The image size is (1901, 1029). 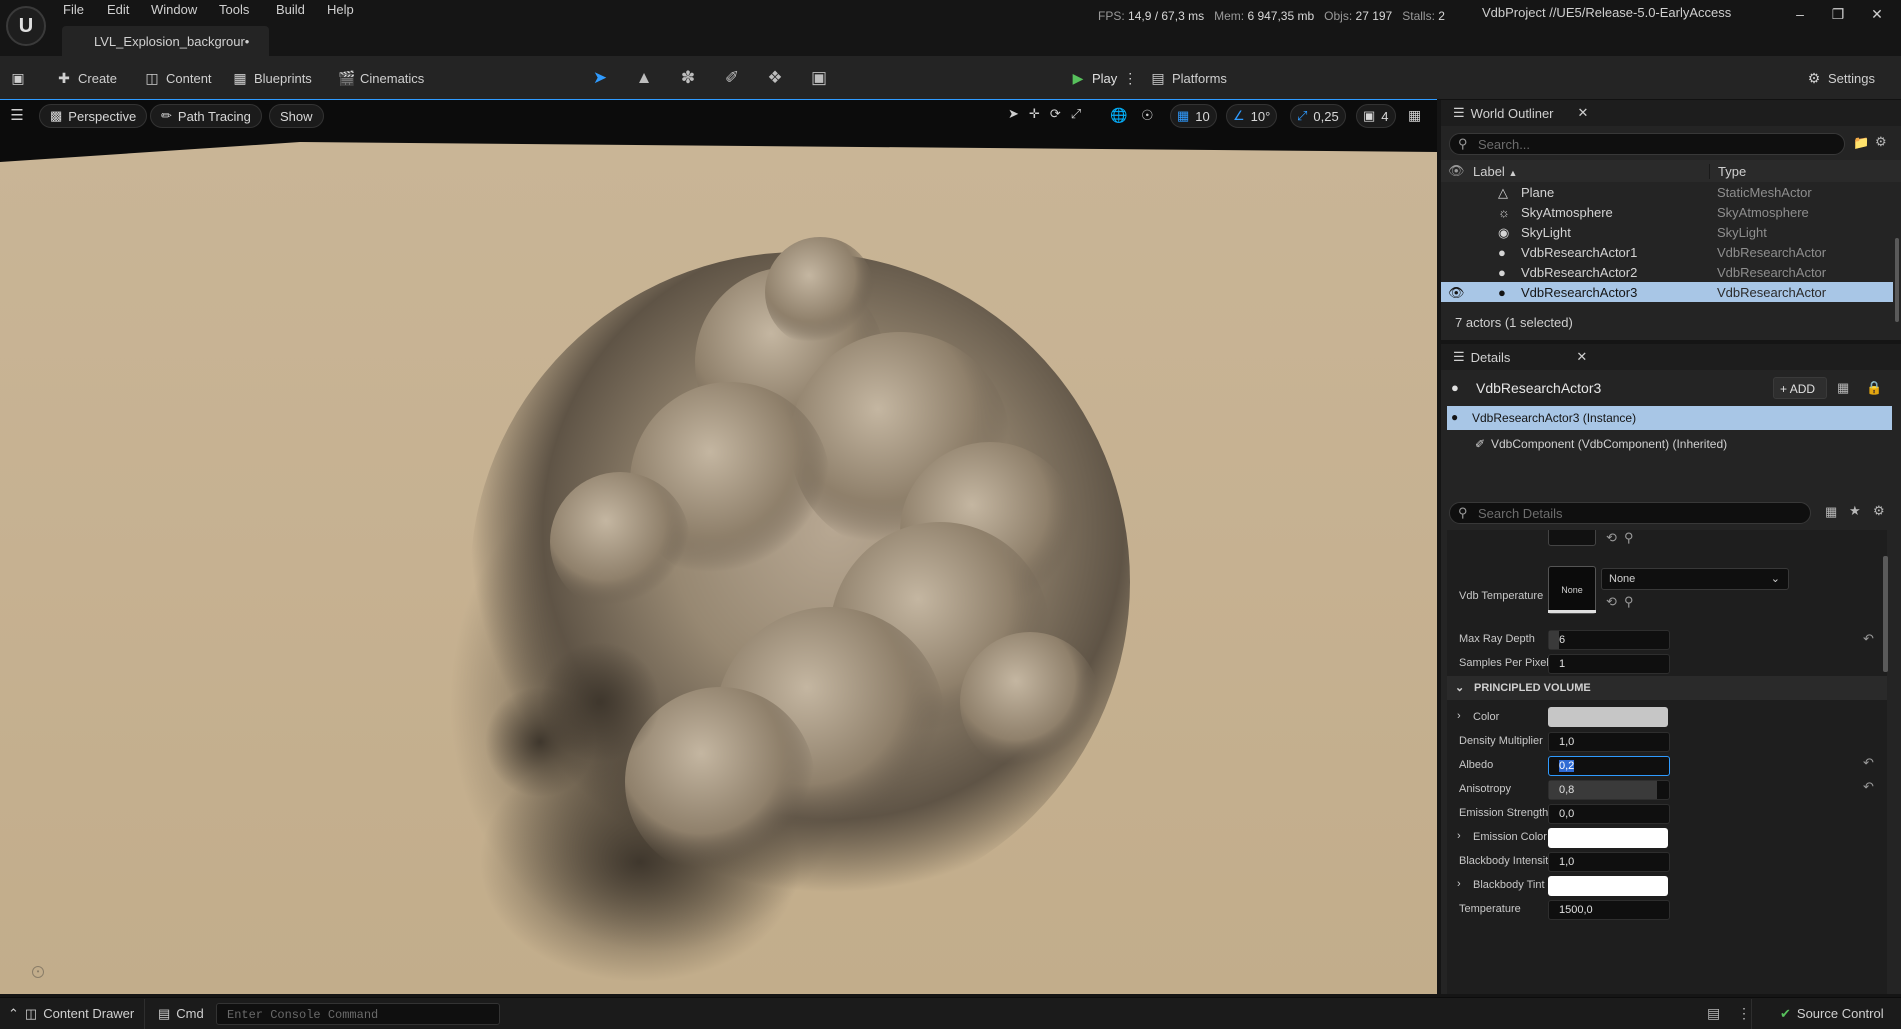 I want to click on derived-data-icon: ▤, so click(x=1713, y=1013).